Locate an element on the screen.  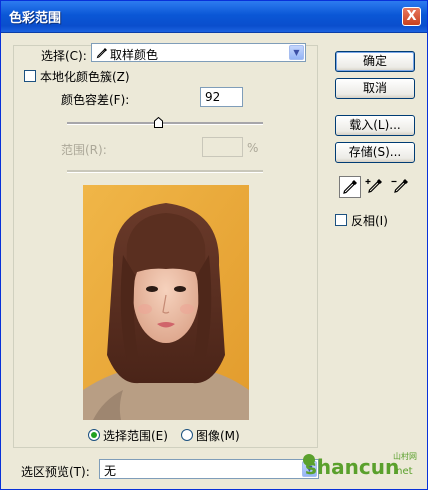
range-label: 范围(R): is located at coordinates (84, 150).